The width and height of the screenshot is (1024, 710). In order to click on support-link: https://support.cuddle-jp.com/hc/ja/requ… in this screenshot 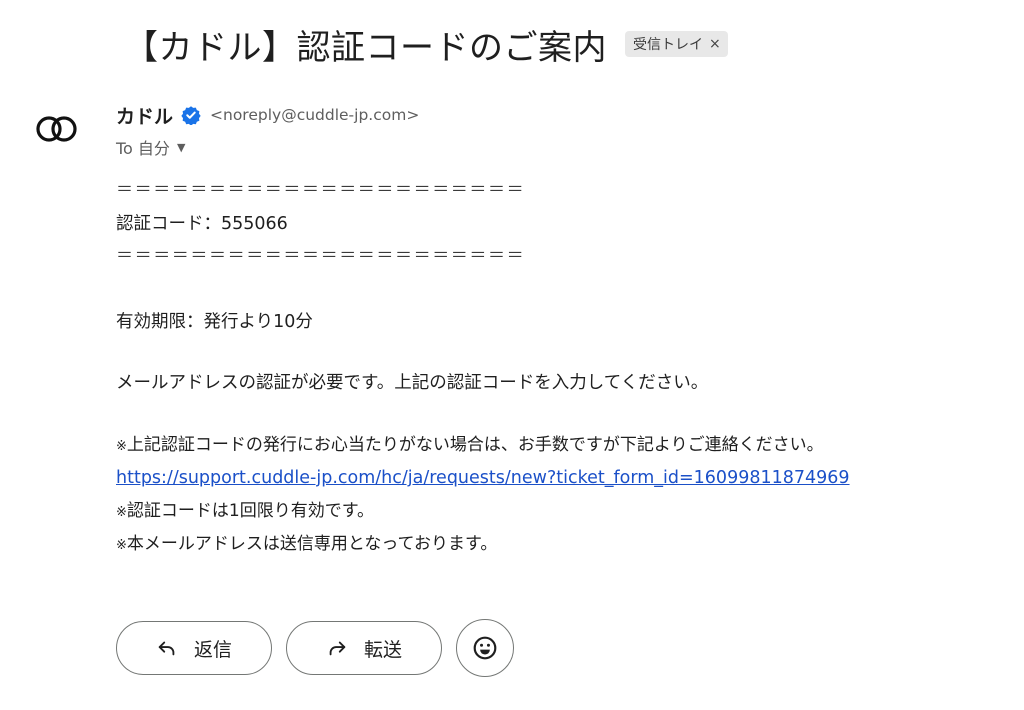, I will do `click(483, 478)`.